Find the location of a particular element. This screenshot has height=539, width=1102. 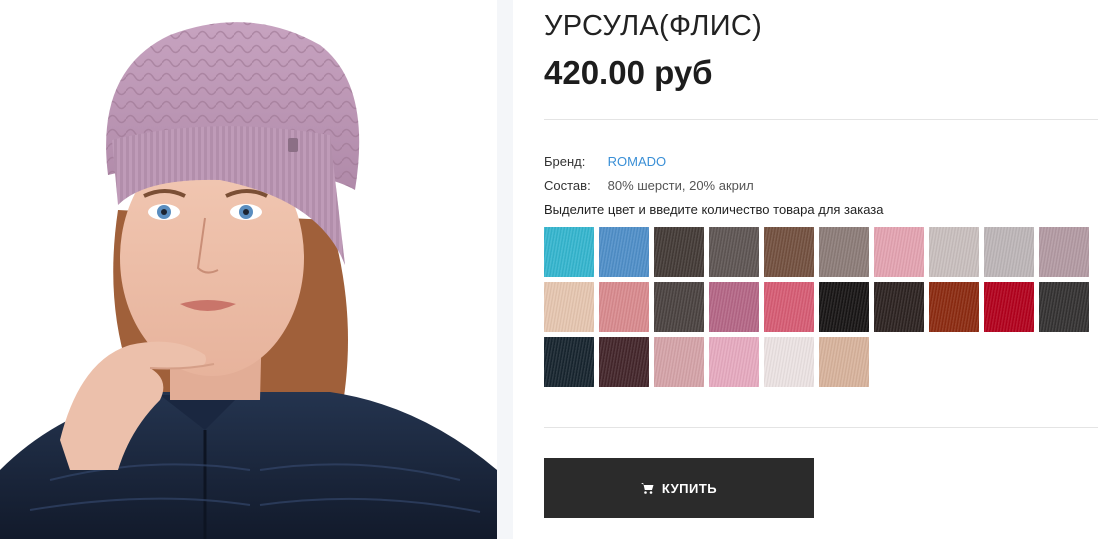

composition-label: Состав: is located at coordinates (567, 185).